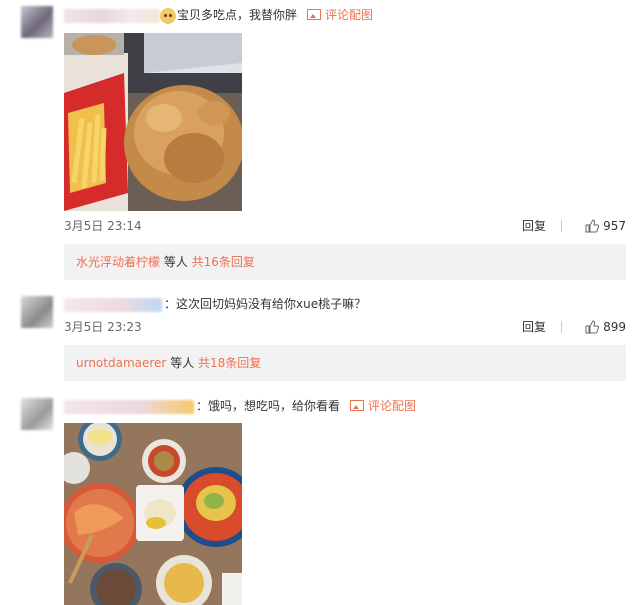  I want to click on comment-line: 宝贝多吃点，我替你胖 评论配图, so click(218, 15).